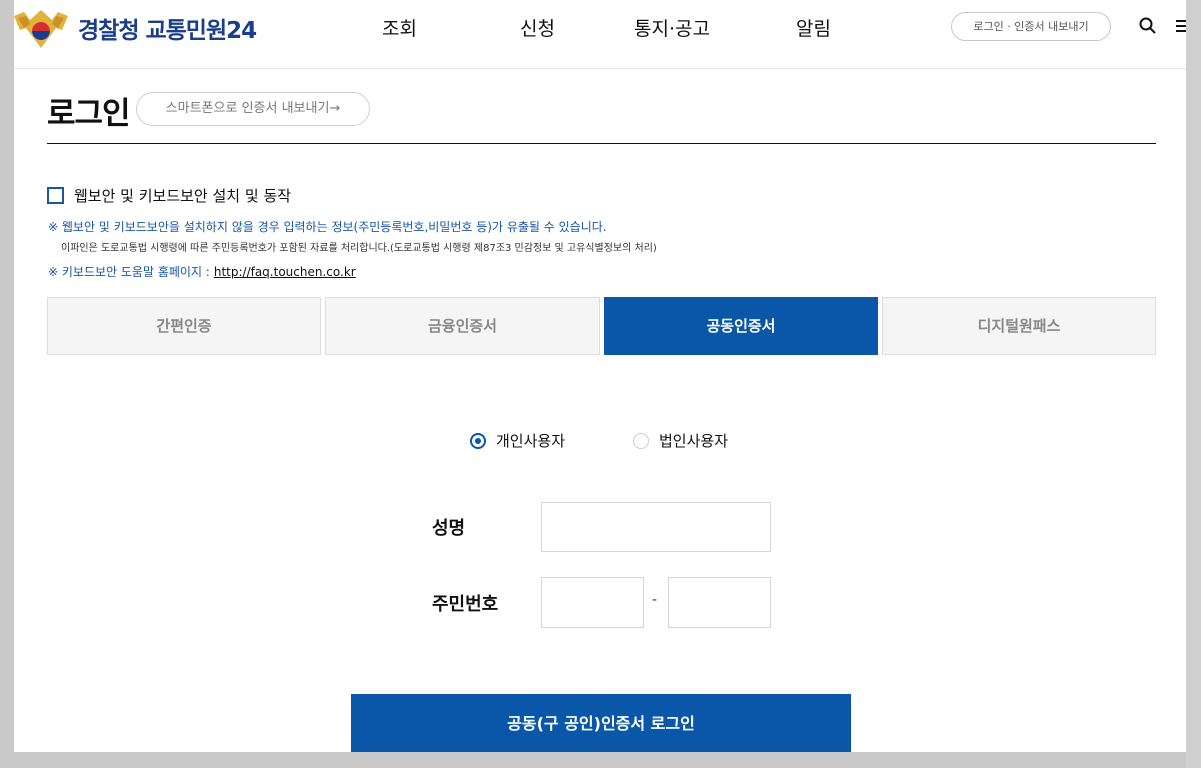 The width and height of the screenshot is (1201, 768). Describe the element at coordinates (813, 27) in the screenshot. I see `nav-item-alerts: 알림` at that location.